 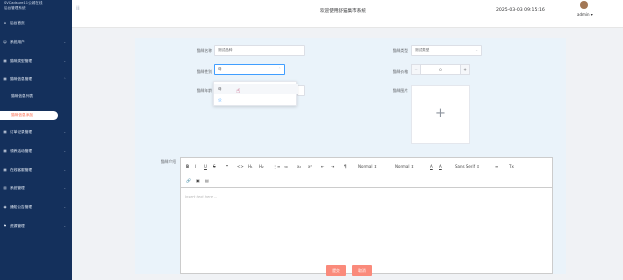 What do you see at coordinates (336, 270) in the screenshot?
I see `submit-button: 提交` at bounding box center [336, 270].